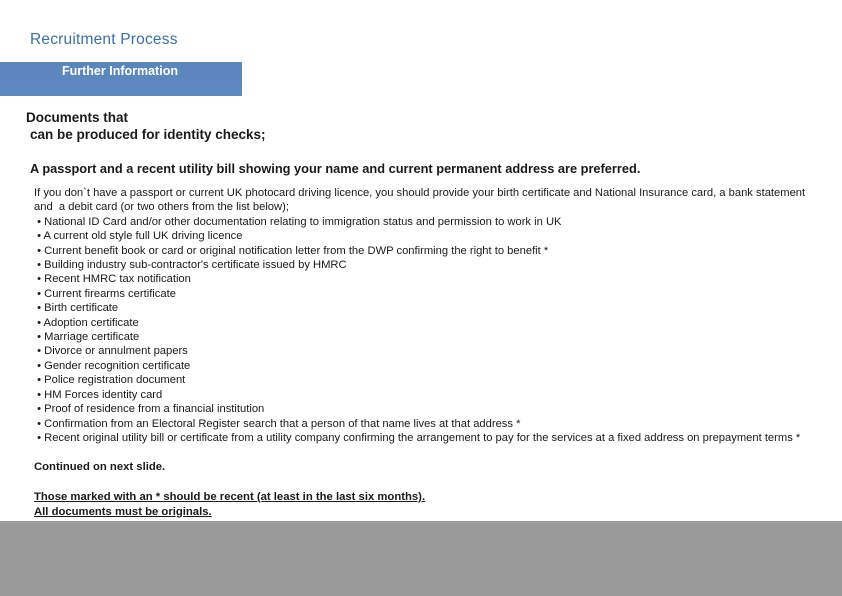 This screenshot has height=596, width=842. Describe the element at coordinates (110, 380) in the screenshot. I see `list-item: • Police registration document` at that location.